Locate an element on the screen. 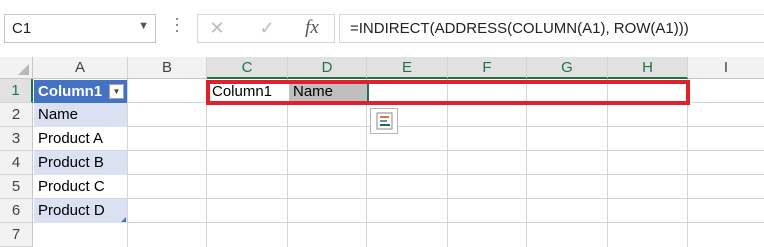  table-row: Product D is located at coordinates (80, 211).